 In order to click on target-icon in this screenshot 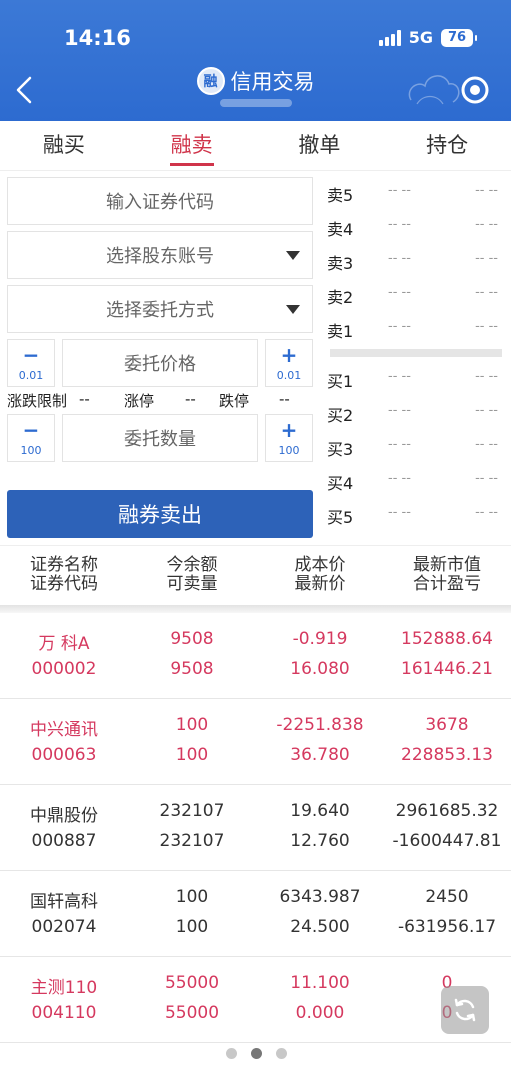, I will do `click(475, 90)`.